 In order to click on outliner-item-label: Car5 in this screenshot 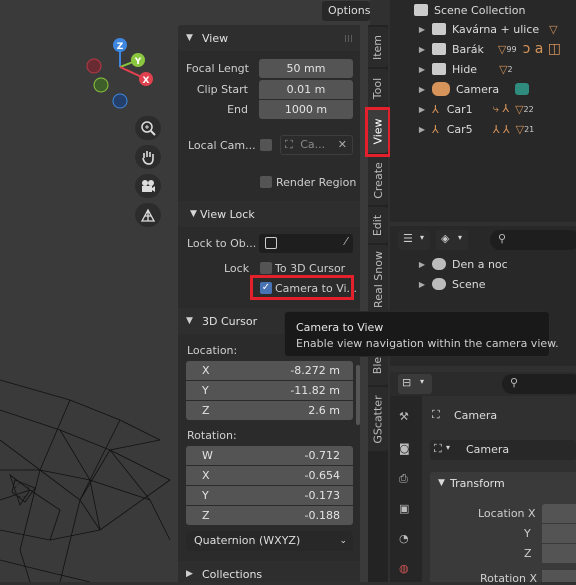, I will do `click(459, 129)`.